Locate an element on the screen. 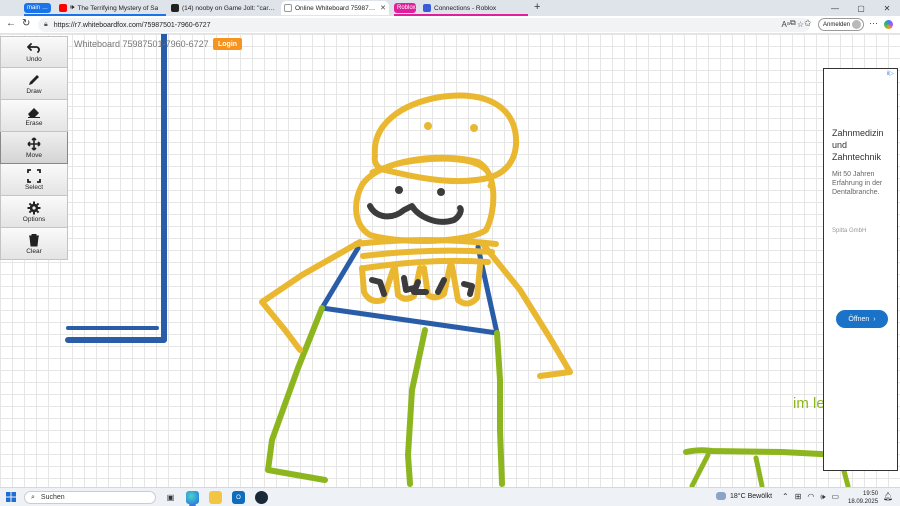 The height and width of the screenshot is (506, 900). blue-frame-stroke is located at coordinates (116, 188).